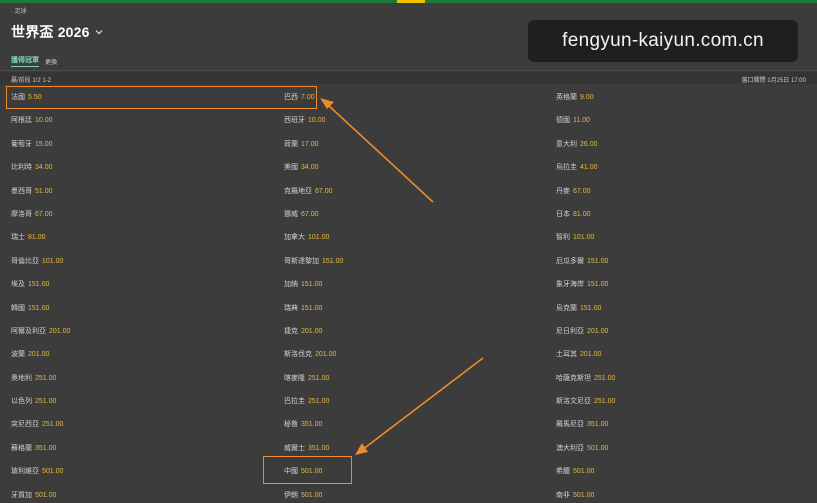 The height and width of the screenshot is (503, 817). Describe the element at coordinates (32, 144) in the screenshot. I see `selection-cell: 葡萄牙 15.00` at that location.